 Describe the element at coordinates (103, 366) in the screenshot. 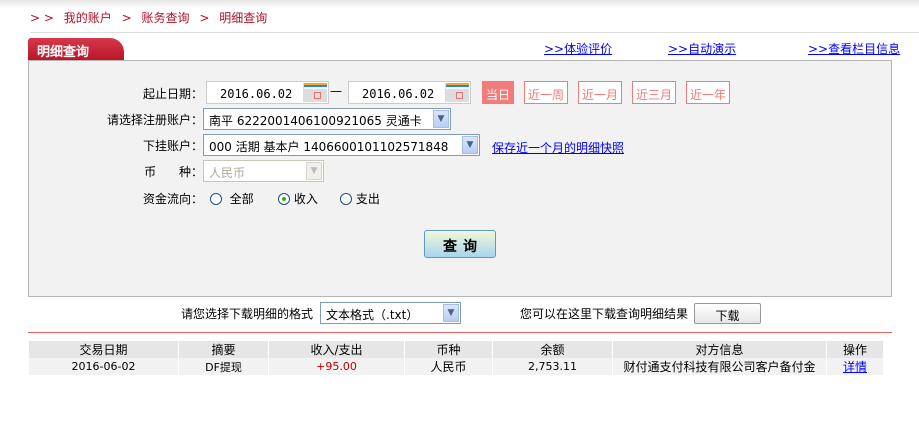

I see `cell-date: 2016-06-02` at that location.